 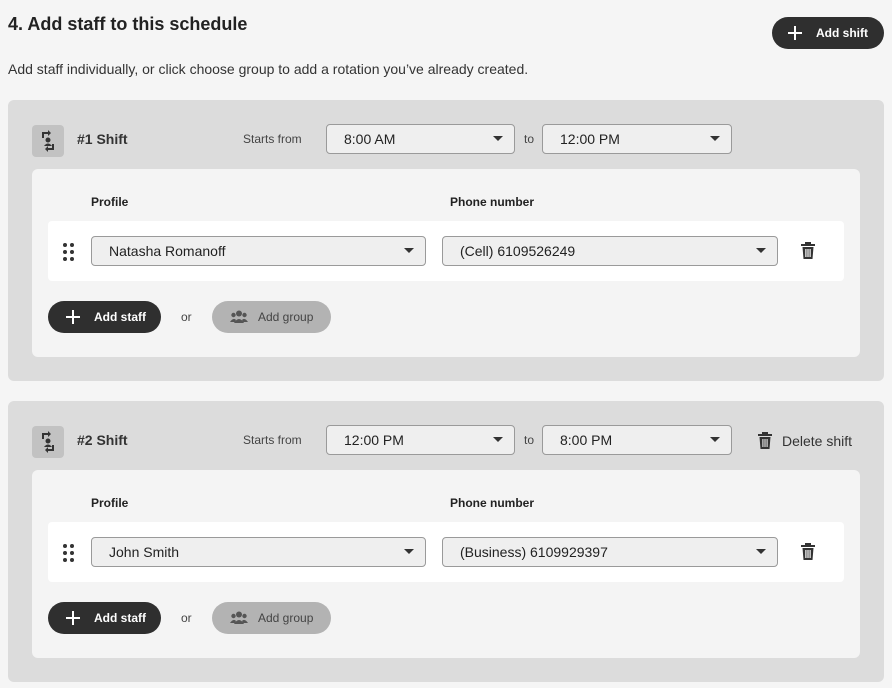 I want to click on profile-value: John Smith, so click(x=144, y=552).